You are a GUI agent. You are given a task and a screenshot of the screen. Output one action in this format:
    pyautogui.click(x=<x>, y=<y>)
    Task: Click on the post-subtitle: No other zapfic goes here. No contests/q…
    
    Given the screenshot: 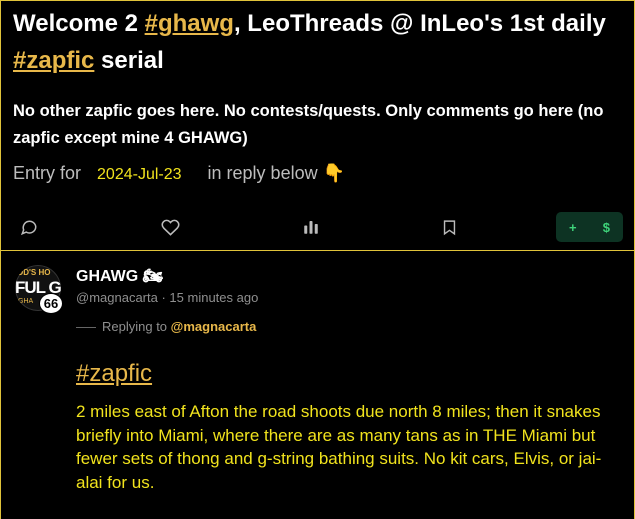 What is the action you would take?
    pyautogui.click(x=308, y=124)
    